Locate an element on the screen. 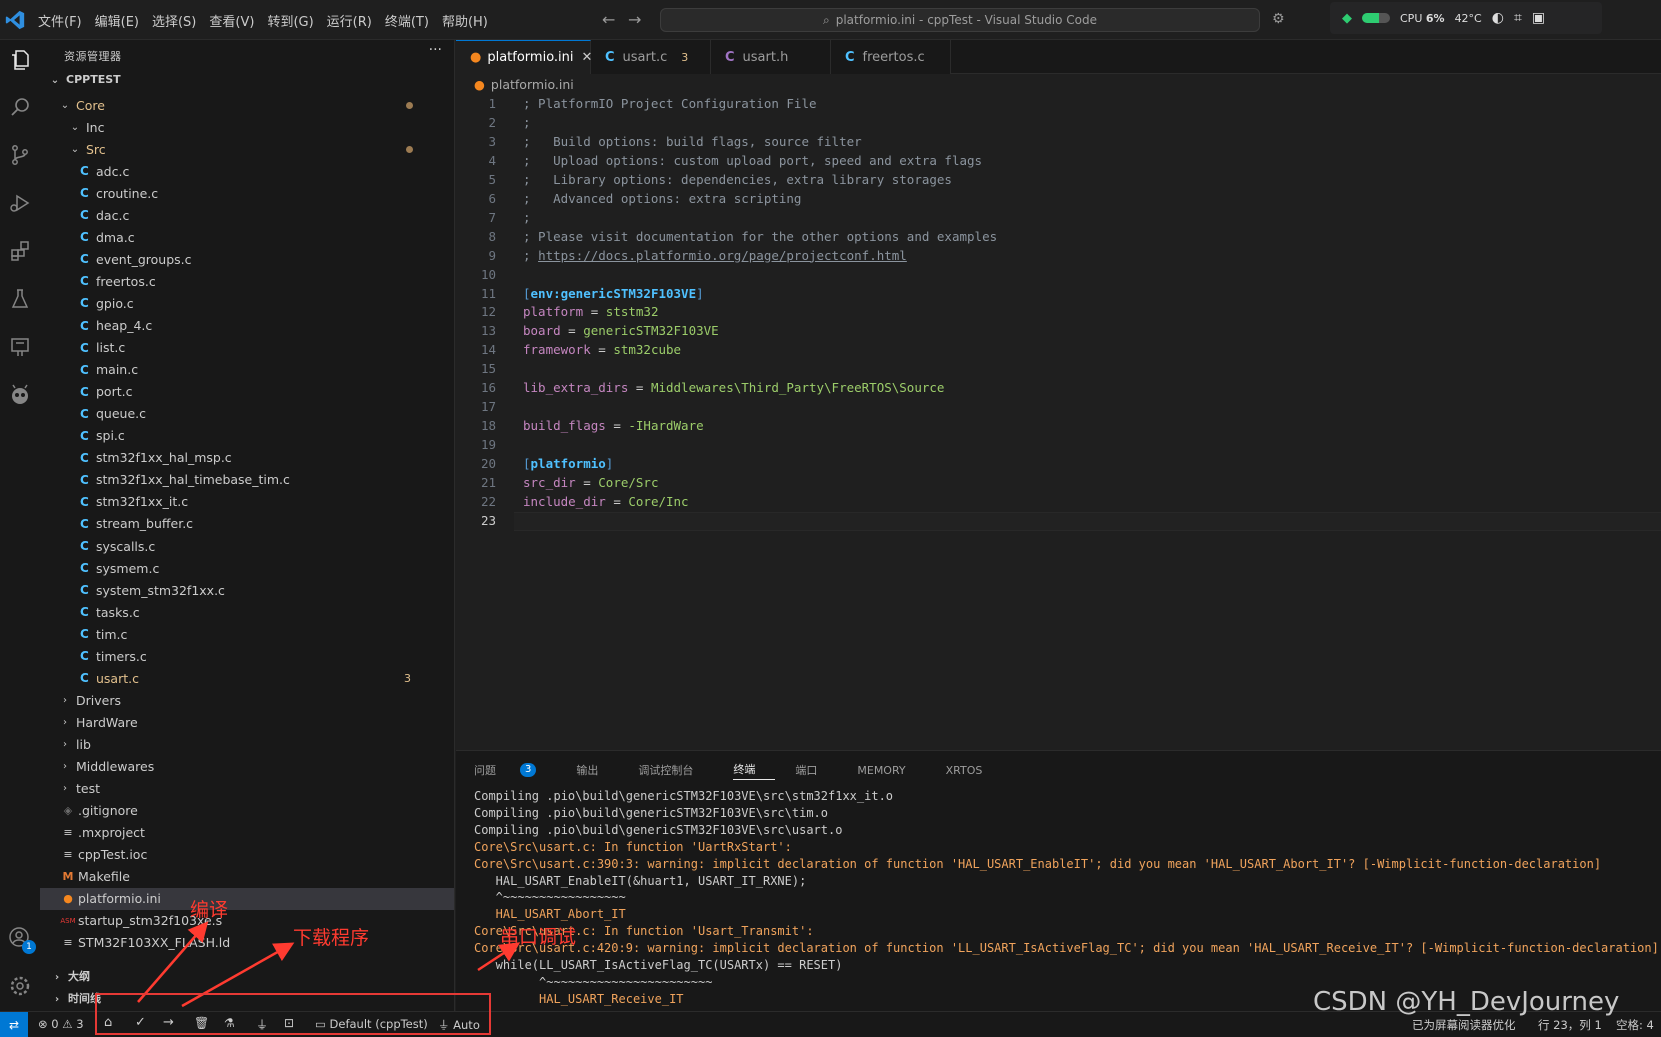  panel-tab: 问题 3 is located at coordinates (515, 770).